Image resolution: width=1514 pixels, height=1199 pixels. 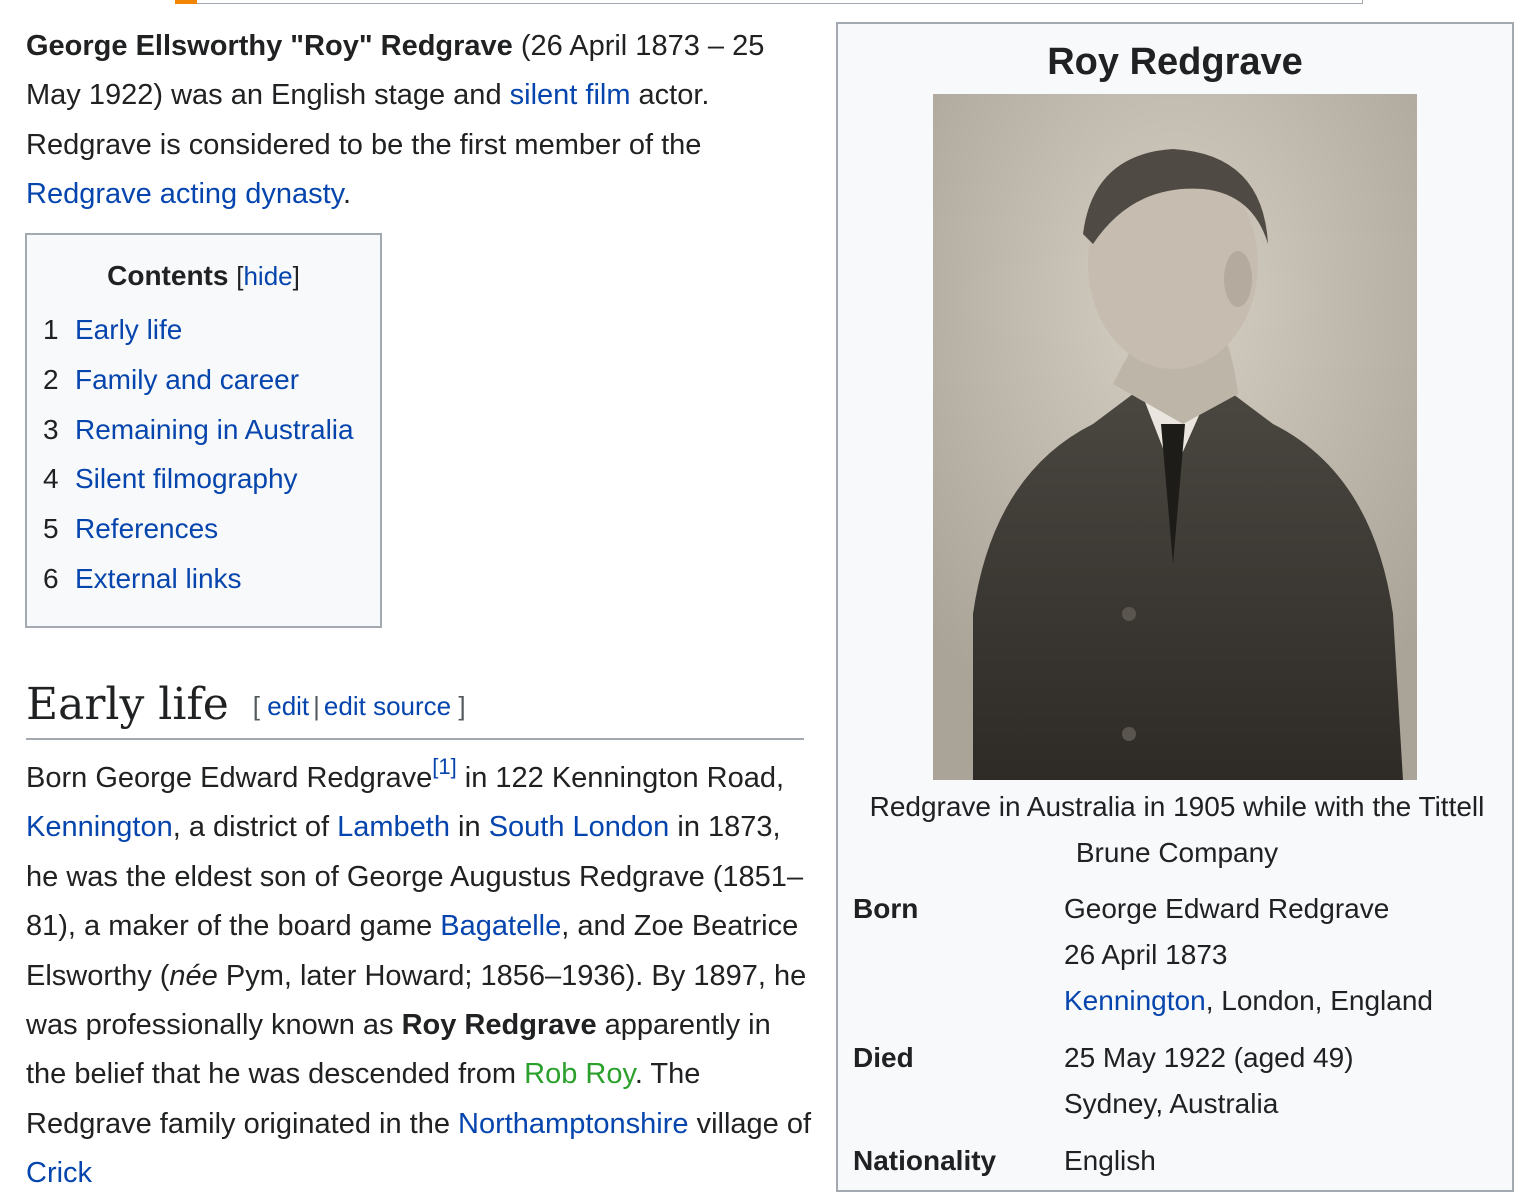 What do you see at coordinates (1175, 62) in the screenshot?
I see `infobox-title: Roy Redgrave` at bounding box center [1175, 62].